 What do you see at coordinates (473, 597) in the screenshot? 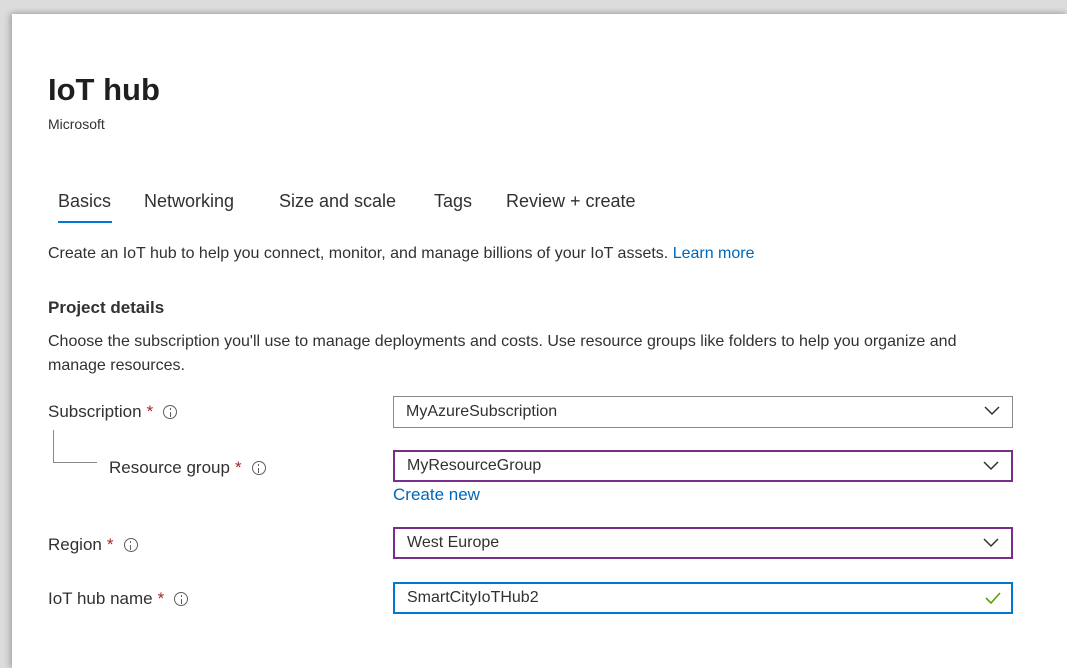
I see `hub-name-value: SmartCityIoTHub2` at bounding box center [473, 597].